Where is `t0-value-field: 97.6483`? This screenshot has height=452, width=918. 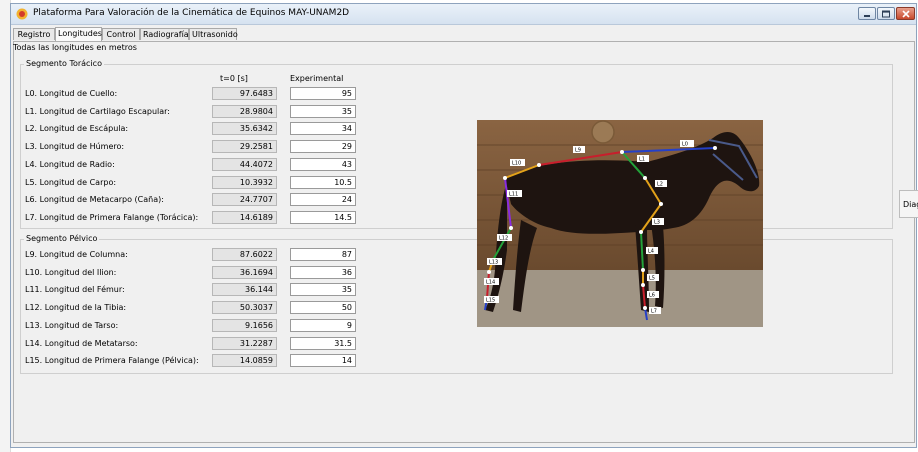 t0-value-field: 97.6483 is located at coordinates (244, 93).